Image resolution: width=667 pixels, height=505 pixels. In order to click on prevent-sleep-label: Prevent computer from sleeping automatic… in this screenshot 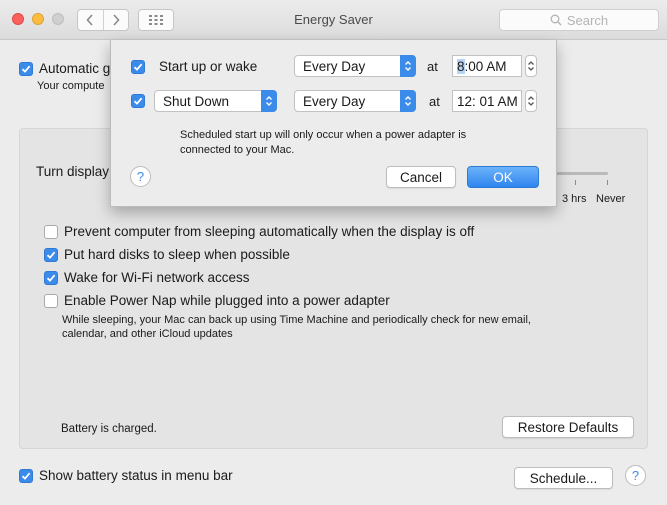, I will do `click(269, 231)`.